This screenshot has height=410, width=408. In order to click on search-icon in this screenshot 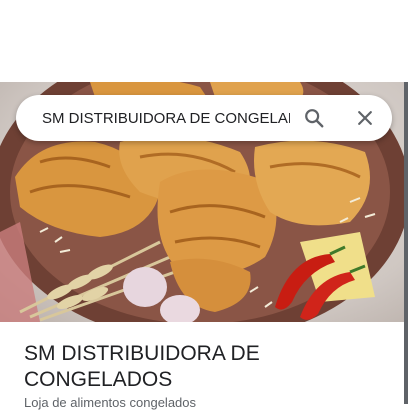, I will do `click(314, 118)`.